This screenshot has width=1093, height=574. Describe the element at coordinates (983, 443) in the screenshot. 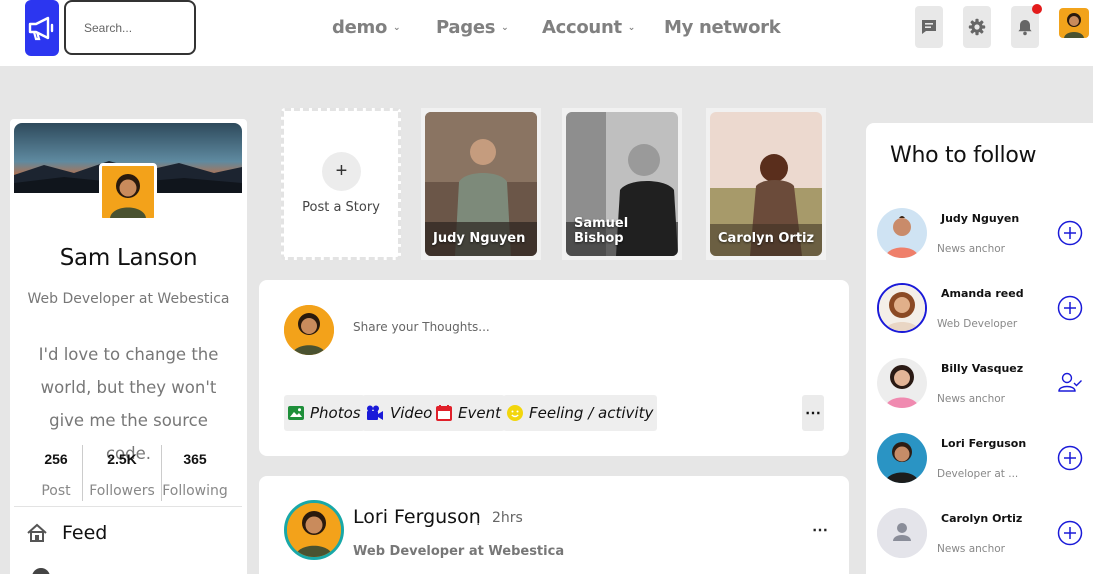

I see `suggestion-name: Lori Ferguson` at that location.